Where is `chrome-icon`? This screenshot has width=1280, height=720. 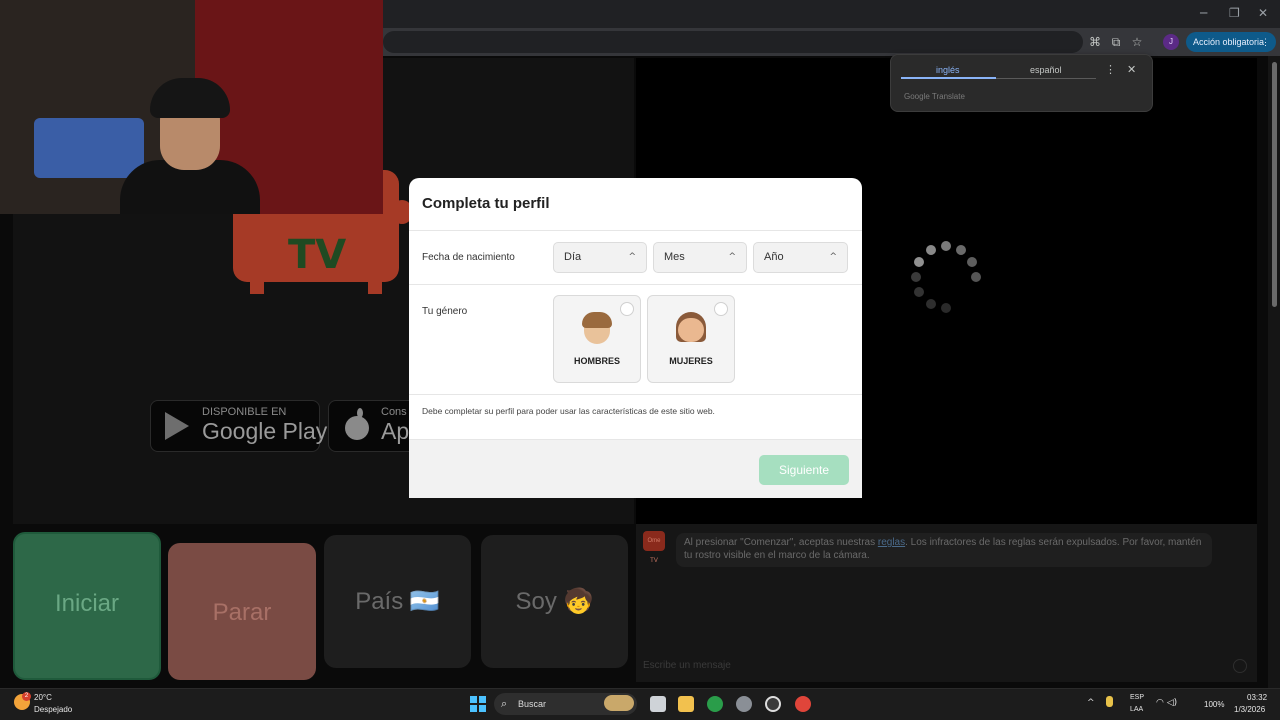
chrome-icon is located at coordinates (715, 704).